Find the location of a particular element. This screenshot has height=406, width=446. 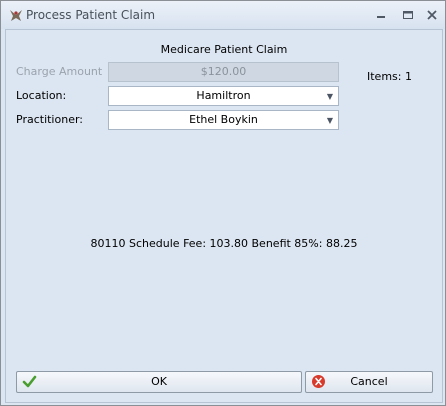

maximize-icon is located at coordinates (408, 15).